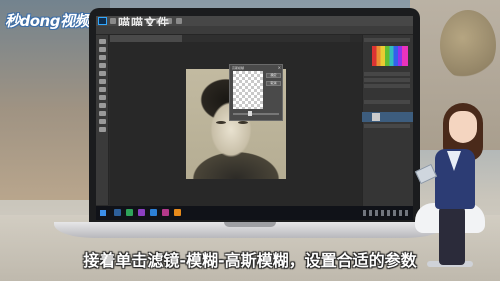  What do you see at coordinates (102, 97) in the screenshot?
I see `eraser-tool-icon` at bounding box center [102, 97].